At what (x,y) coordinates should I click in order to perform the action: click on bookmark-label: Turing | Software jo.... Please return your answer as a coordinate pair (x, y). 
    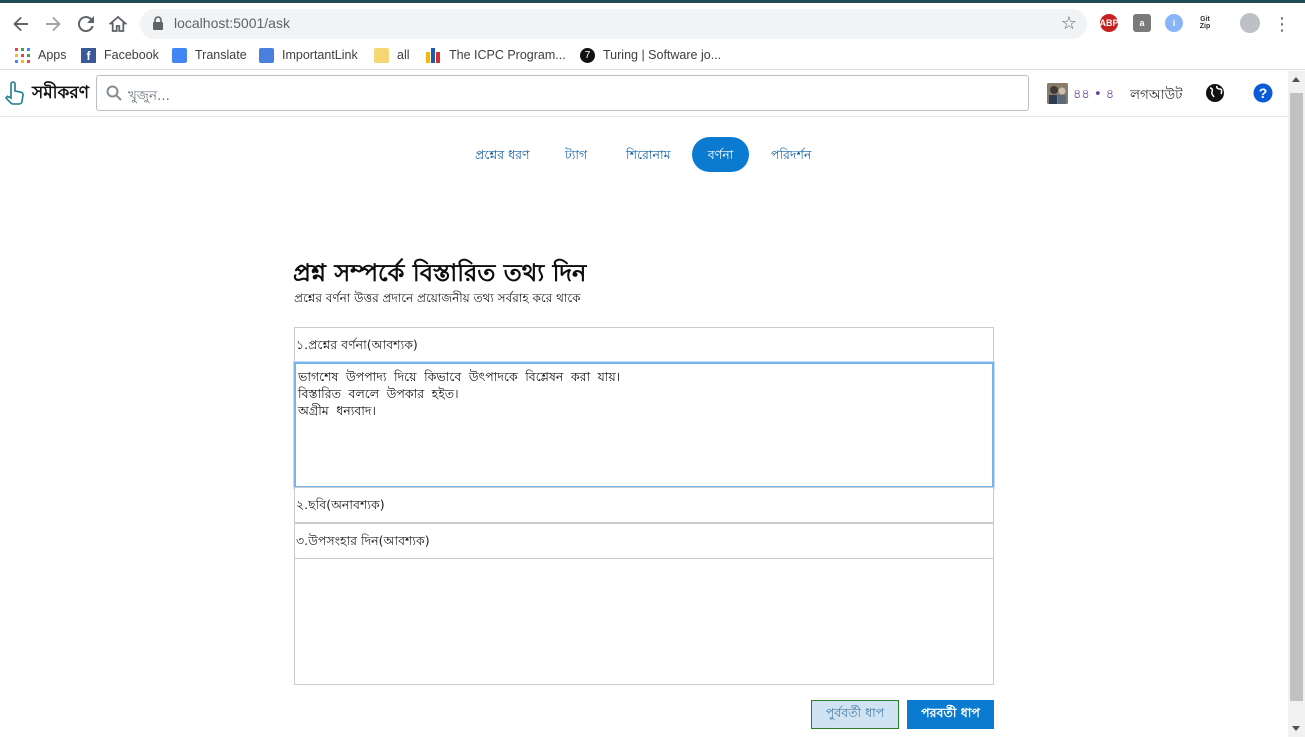
    Looking at the image, I should click on (662, 55).